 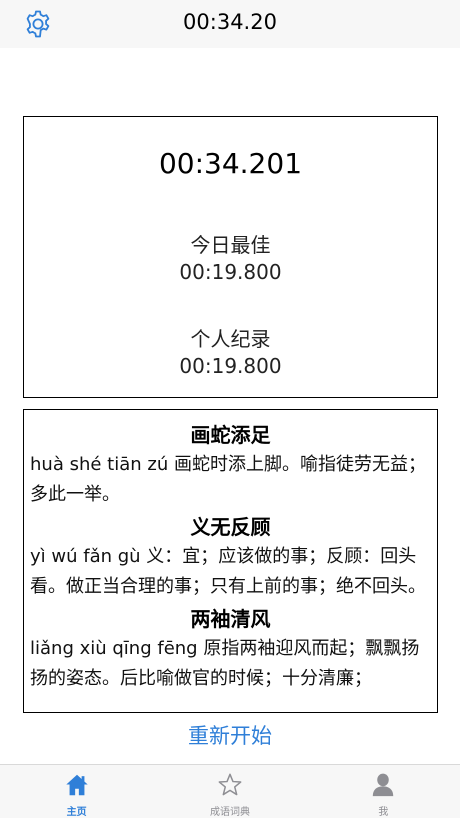 I want to click on idiom-word: 义无反顾, so click(x=230, y=527).